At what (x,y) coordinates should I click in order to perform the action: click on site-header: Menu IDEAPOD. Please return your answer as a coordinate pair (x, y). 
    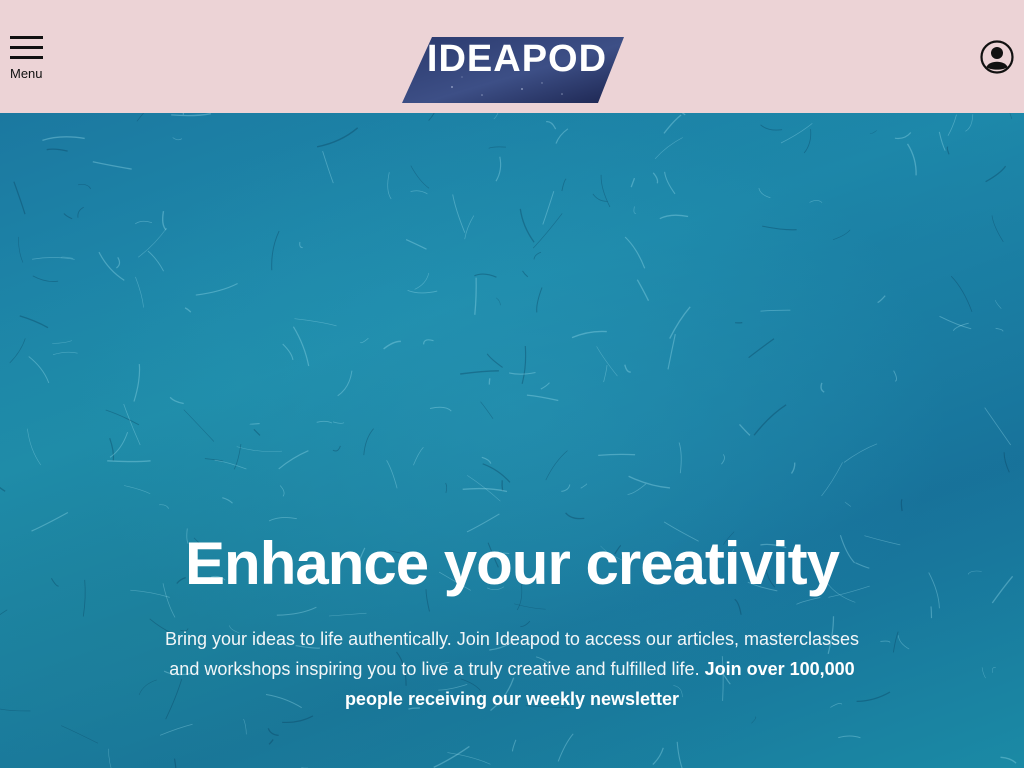
    Looking at the image, I should click on (512, 56).